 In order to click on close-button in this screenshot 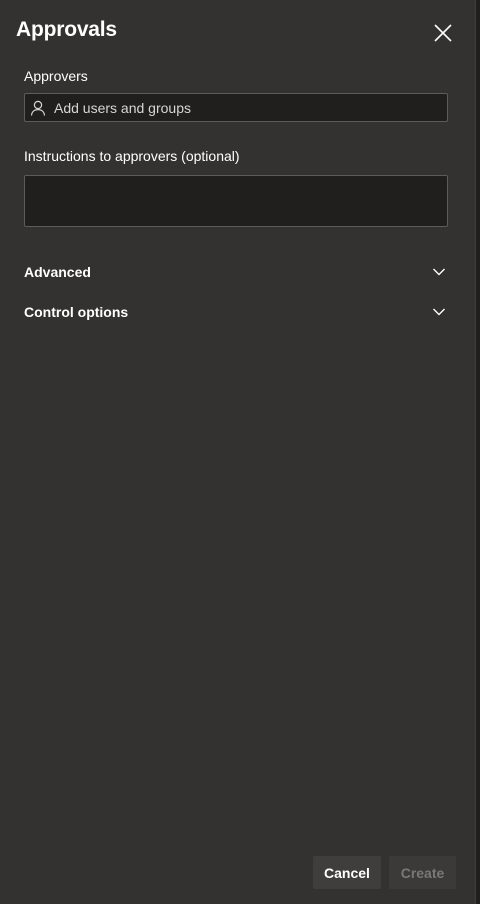, I will do `click(443, 33)`.